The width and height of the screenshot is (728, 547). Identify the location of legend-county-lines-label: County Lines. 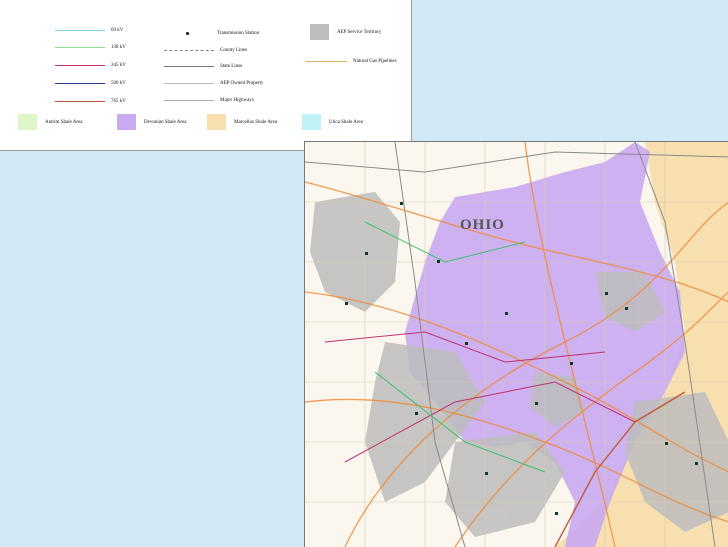
(234, 50).